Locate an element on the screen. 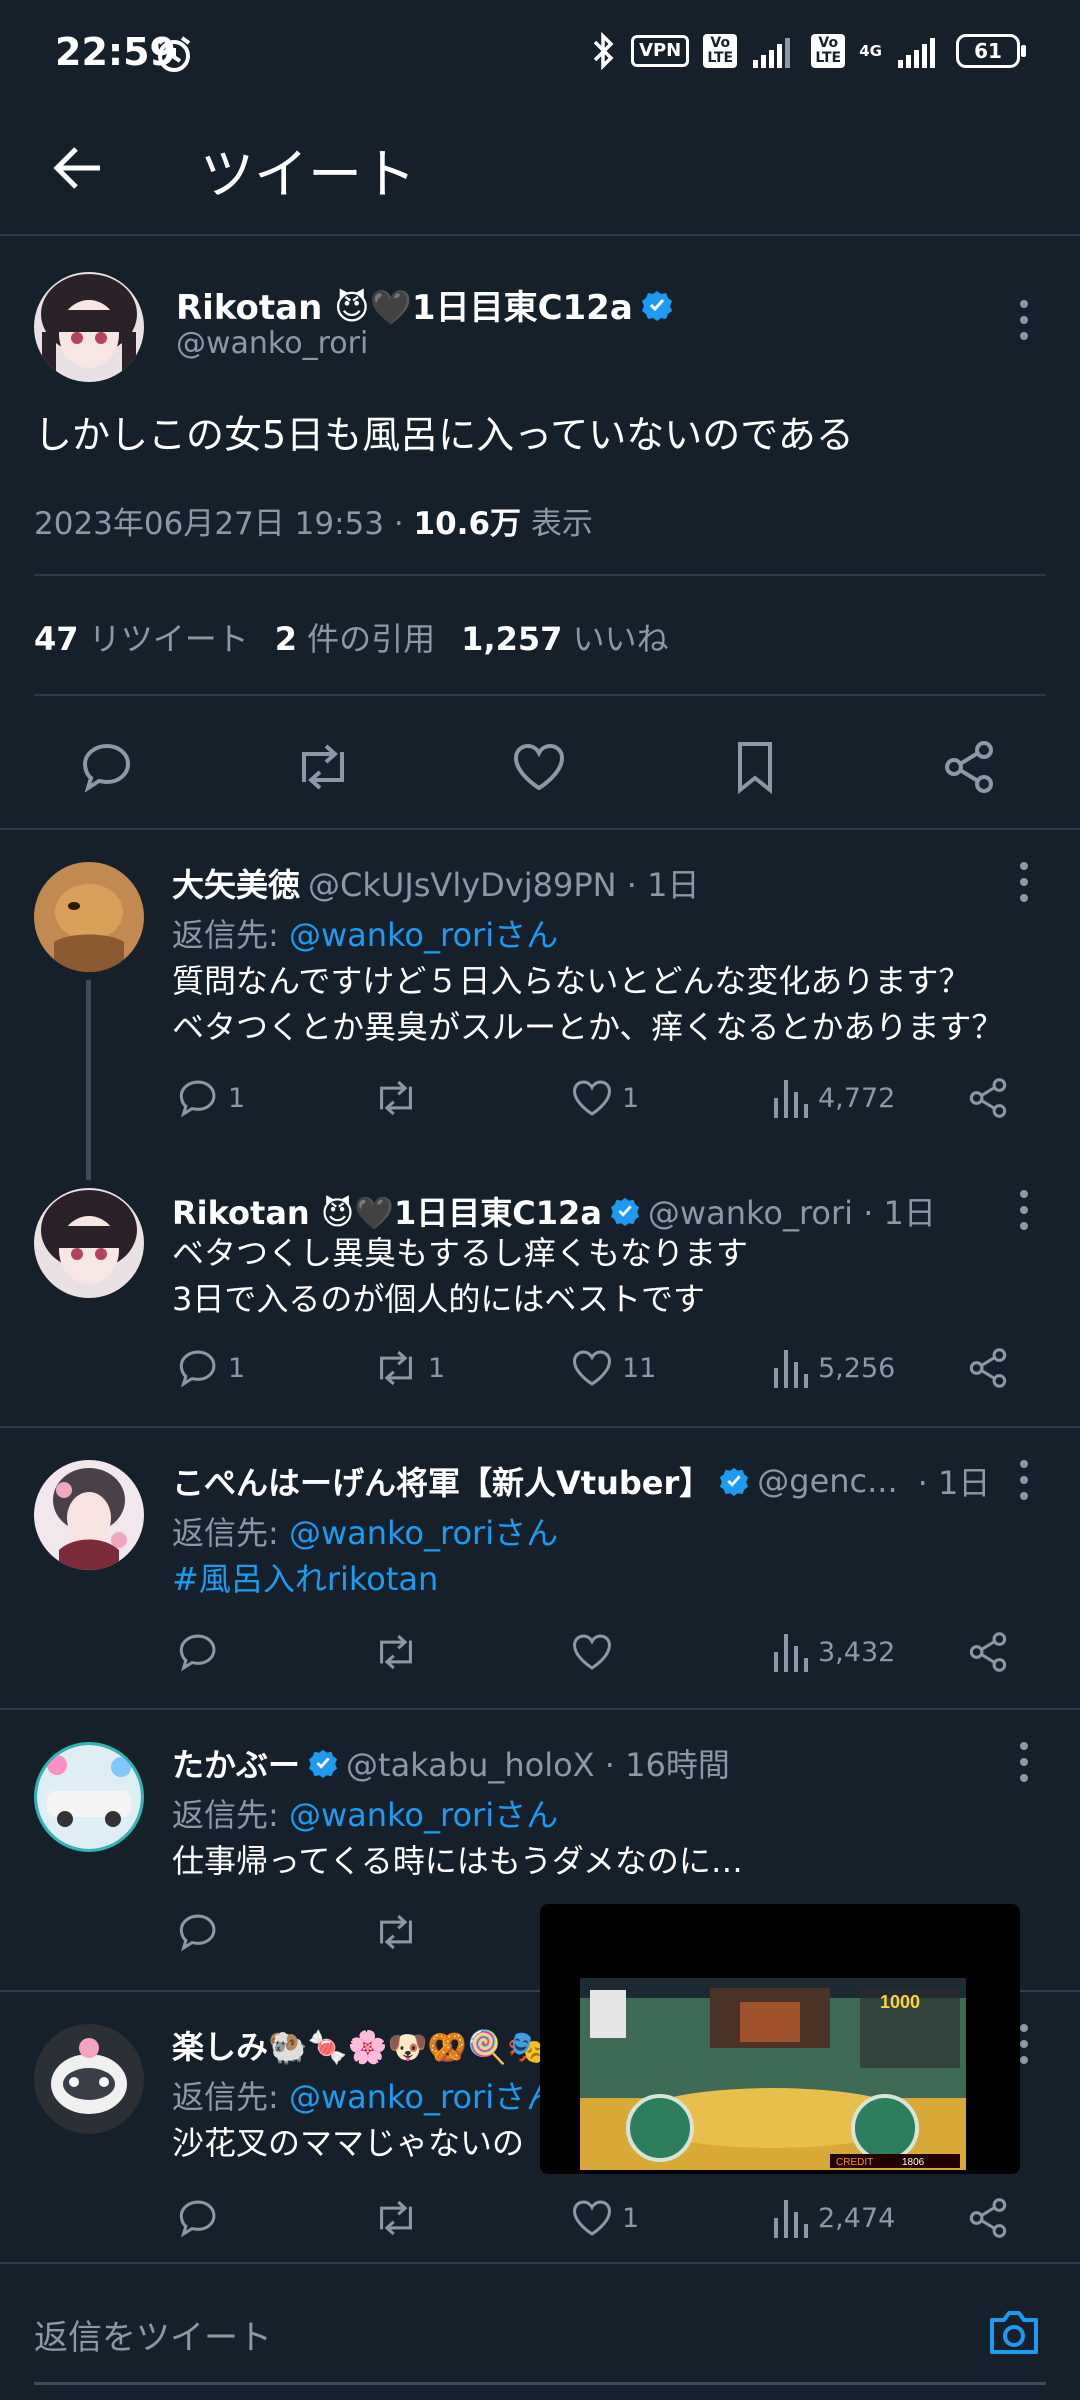 The image size is (1080, 2400). reply-like-button: 11 is located at coordinates (613, 1368).